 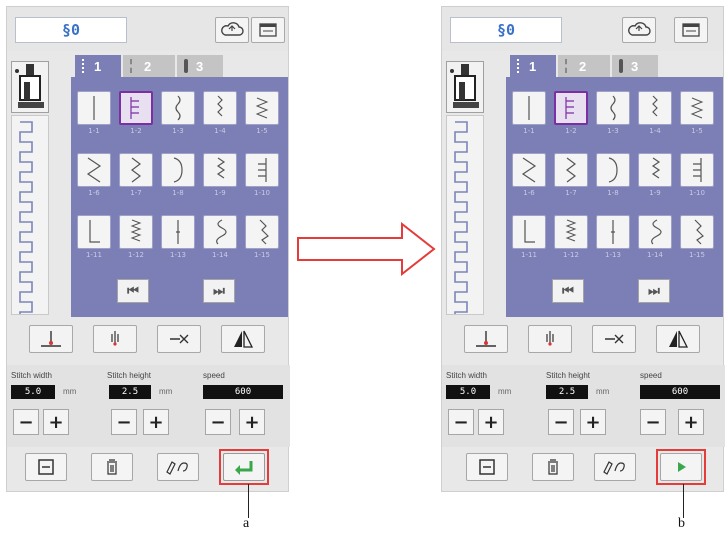 I want to click on stitch-label: 1-1, so click(x=529, y=131).